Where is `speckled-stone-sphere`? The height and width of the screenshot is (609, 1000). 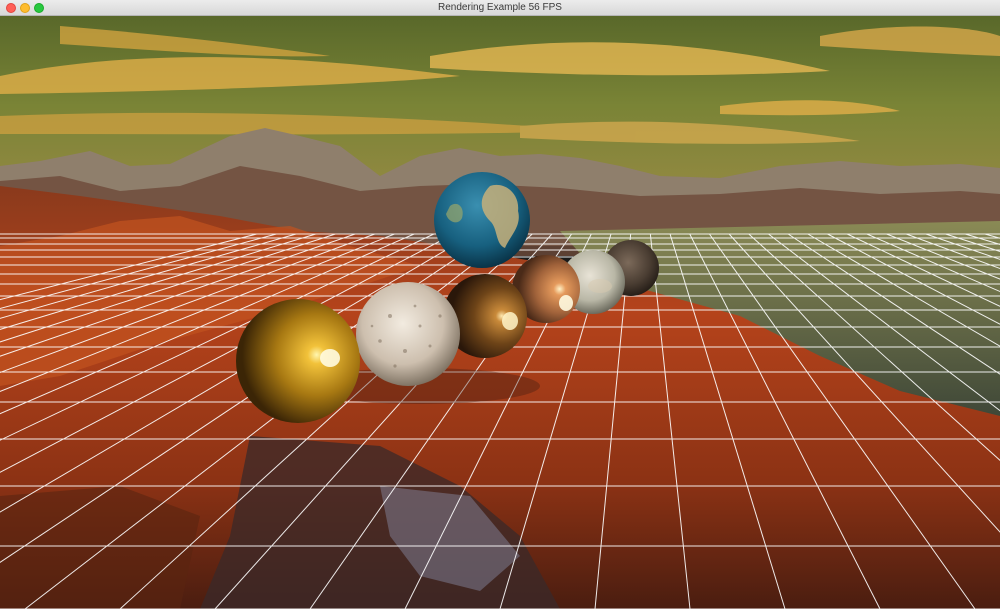
speckled-stone-sphere is located at coordinates (408, 334).